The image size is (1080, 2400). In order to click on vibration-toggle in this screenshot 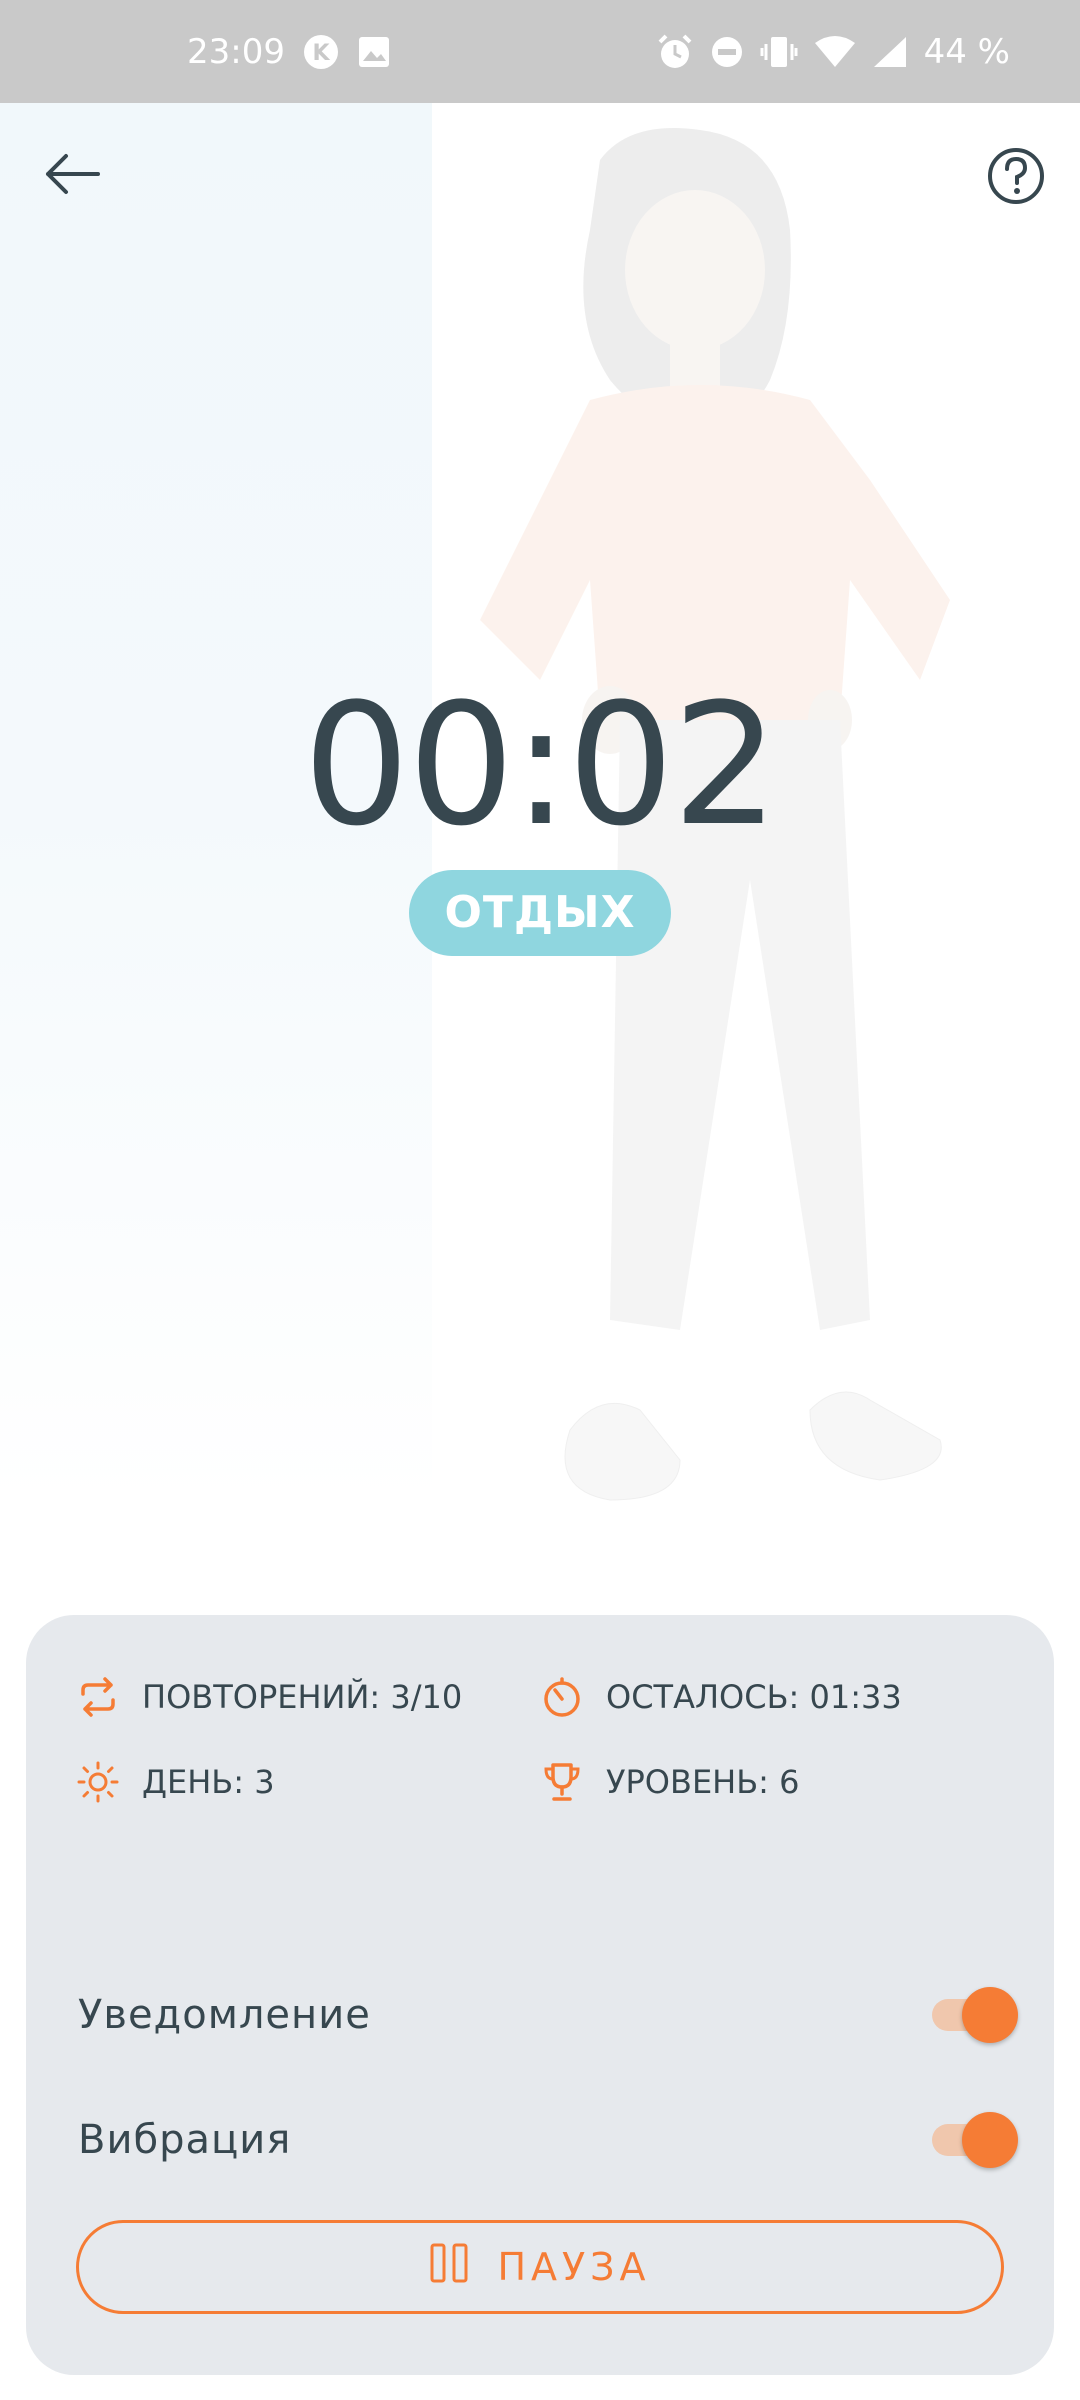, I will do `click(973, 2140)`.